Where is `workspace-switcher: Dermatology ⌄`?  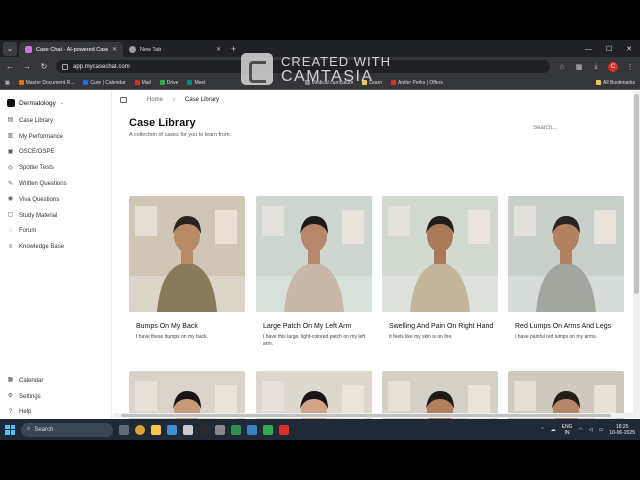
workspace-switcher: Dermatology ⌄ is located at coordinates (55, 102).